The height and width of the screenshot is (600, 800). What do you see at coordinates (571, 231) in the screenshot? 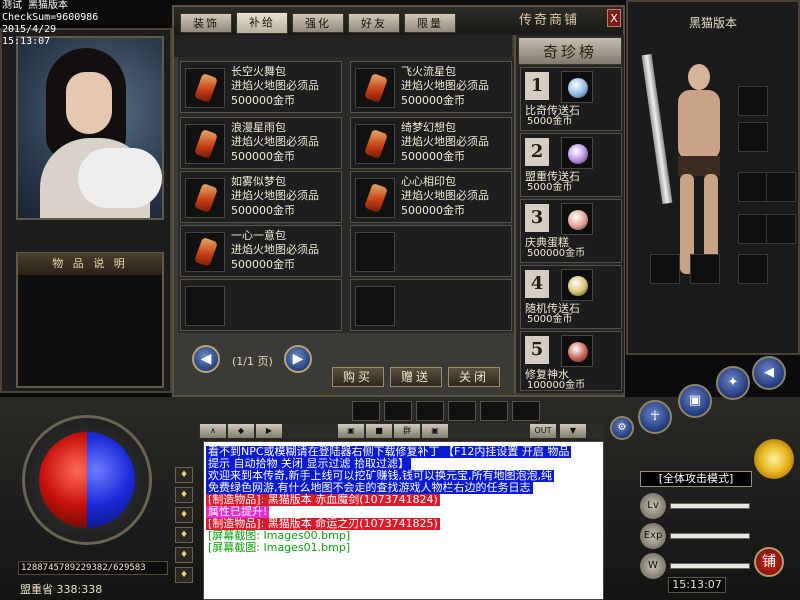
I see `rare-item: 3 庆典蛋糕 500000金币` at bounding box center [571, 231].